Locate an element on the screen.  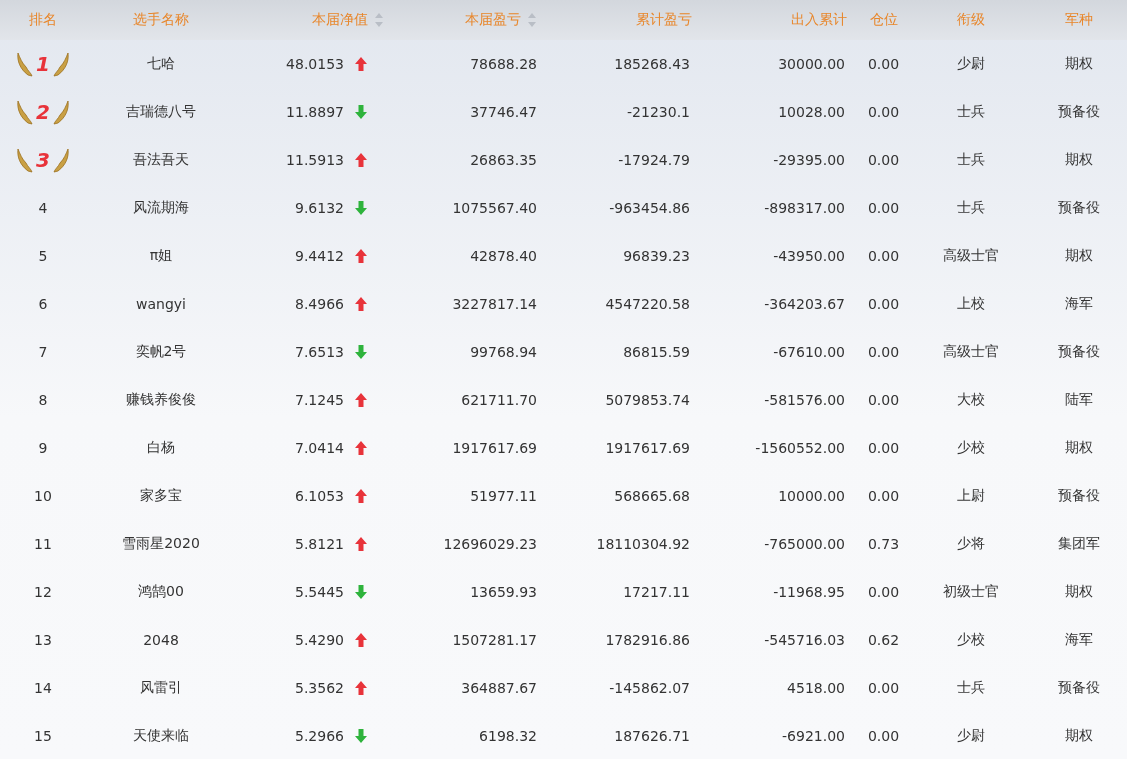
rank-number: 13 is located at coordinates (43, 640).